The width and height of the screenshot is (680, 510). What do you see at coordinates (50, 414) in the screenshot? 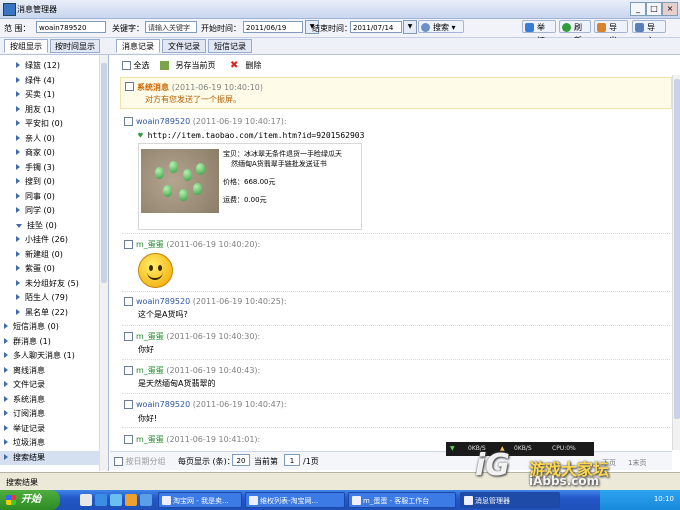
I see `sidebar-item: 订阅消息` at bounding box center [50, 414].